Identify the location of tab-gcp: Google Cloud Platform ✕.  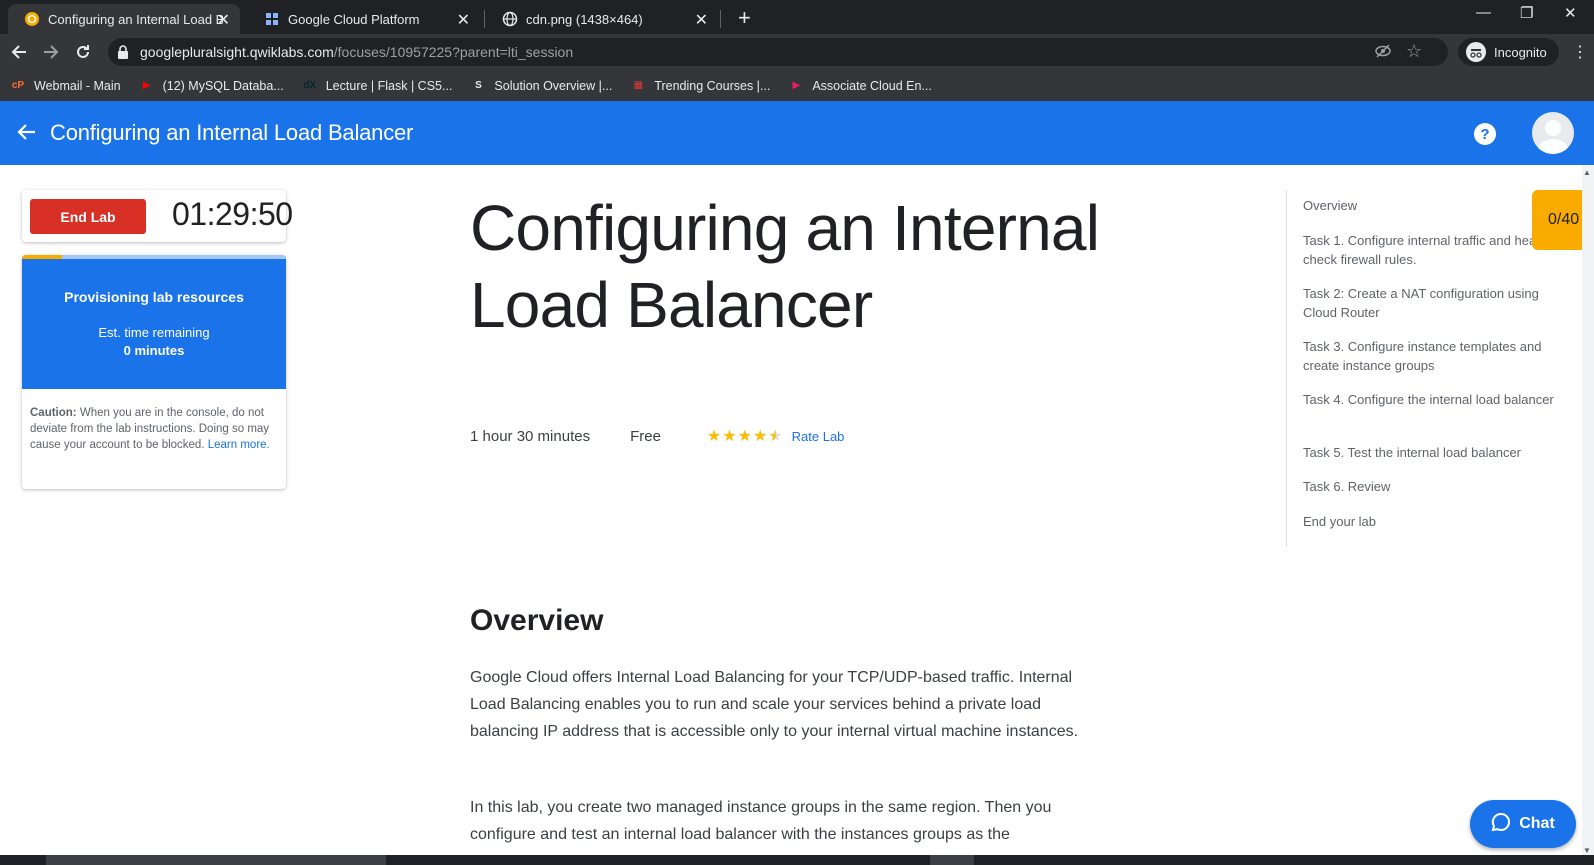
(364, 19).